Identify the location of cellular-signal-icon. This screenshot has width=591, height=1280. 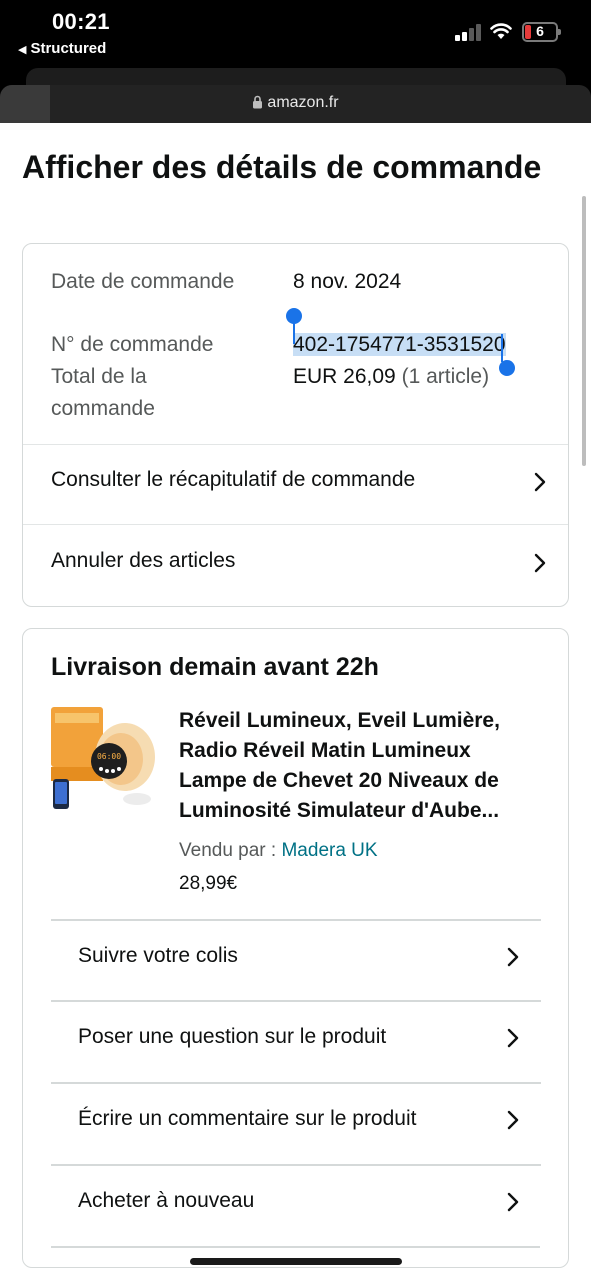
(469, 32).